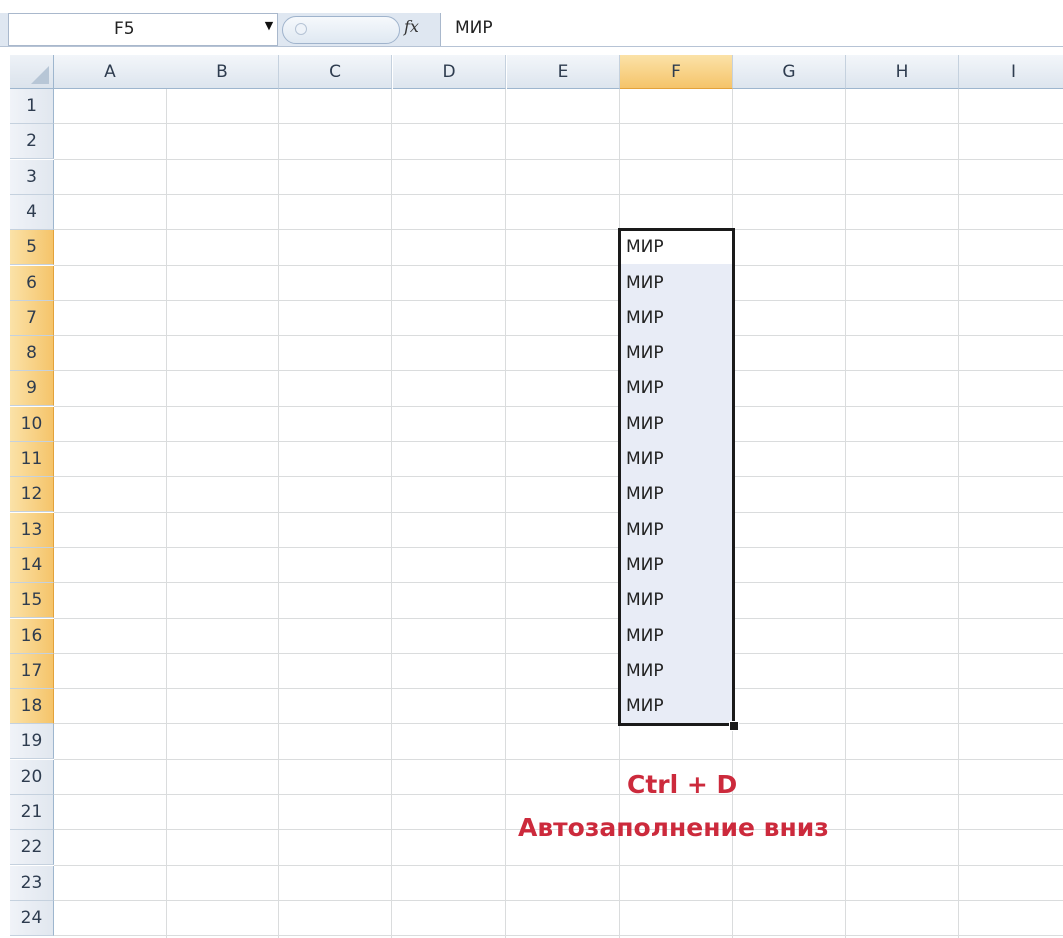  What do you see at coordinates (32, 212) in the screenshot?
I see `row-header-4: 4` at bounding box center [32, 212].